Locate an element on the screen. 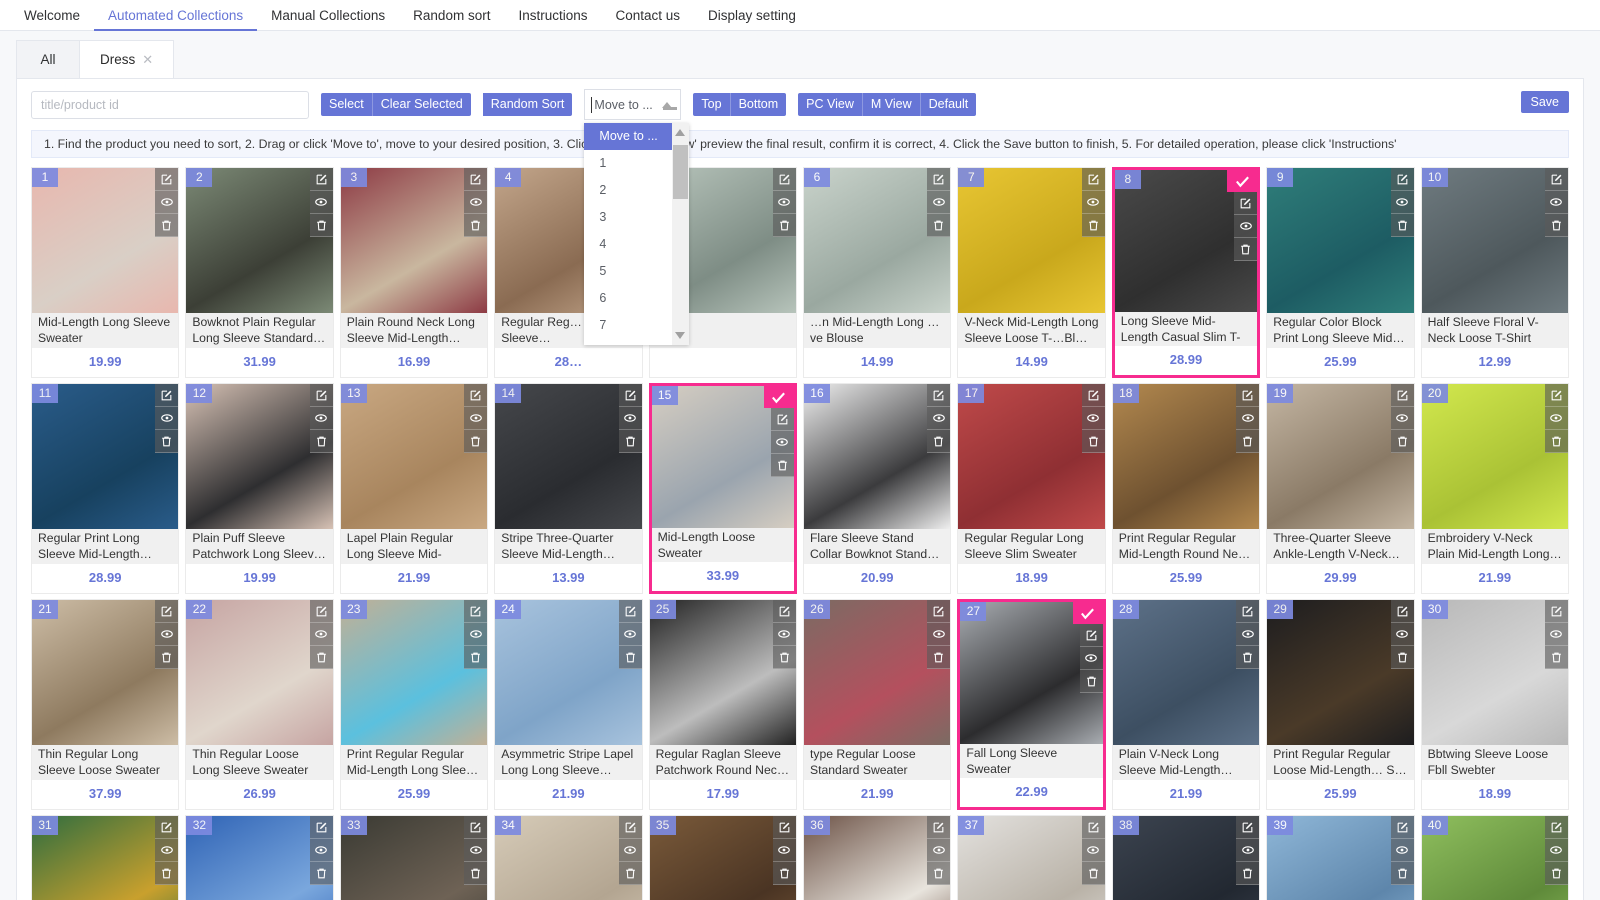  product-thumbnail: 20 is located at coordinates (1494, 456).